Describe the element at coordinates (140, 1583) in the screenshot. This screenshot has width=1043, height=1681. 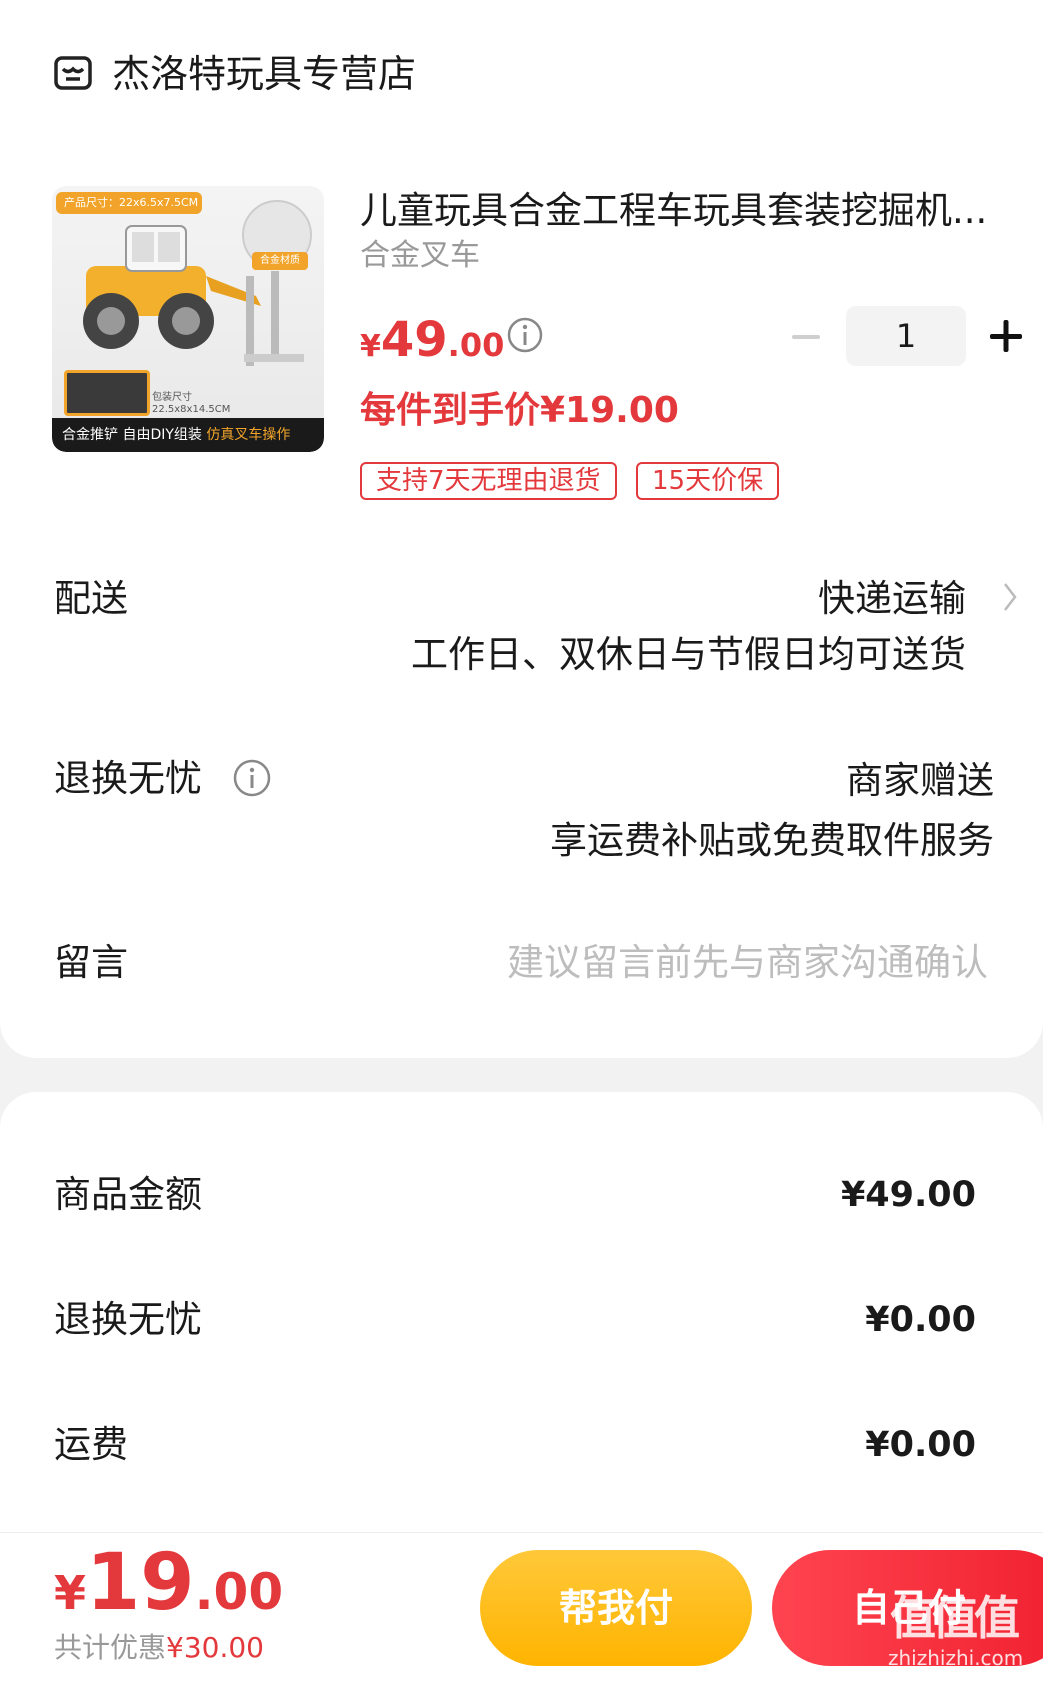
I see `total-integer: 19` at that location.